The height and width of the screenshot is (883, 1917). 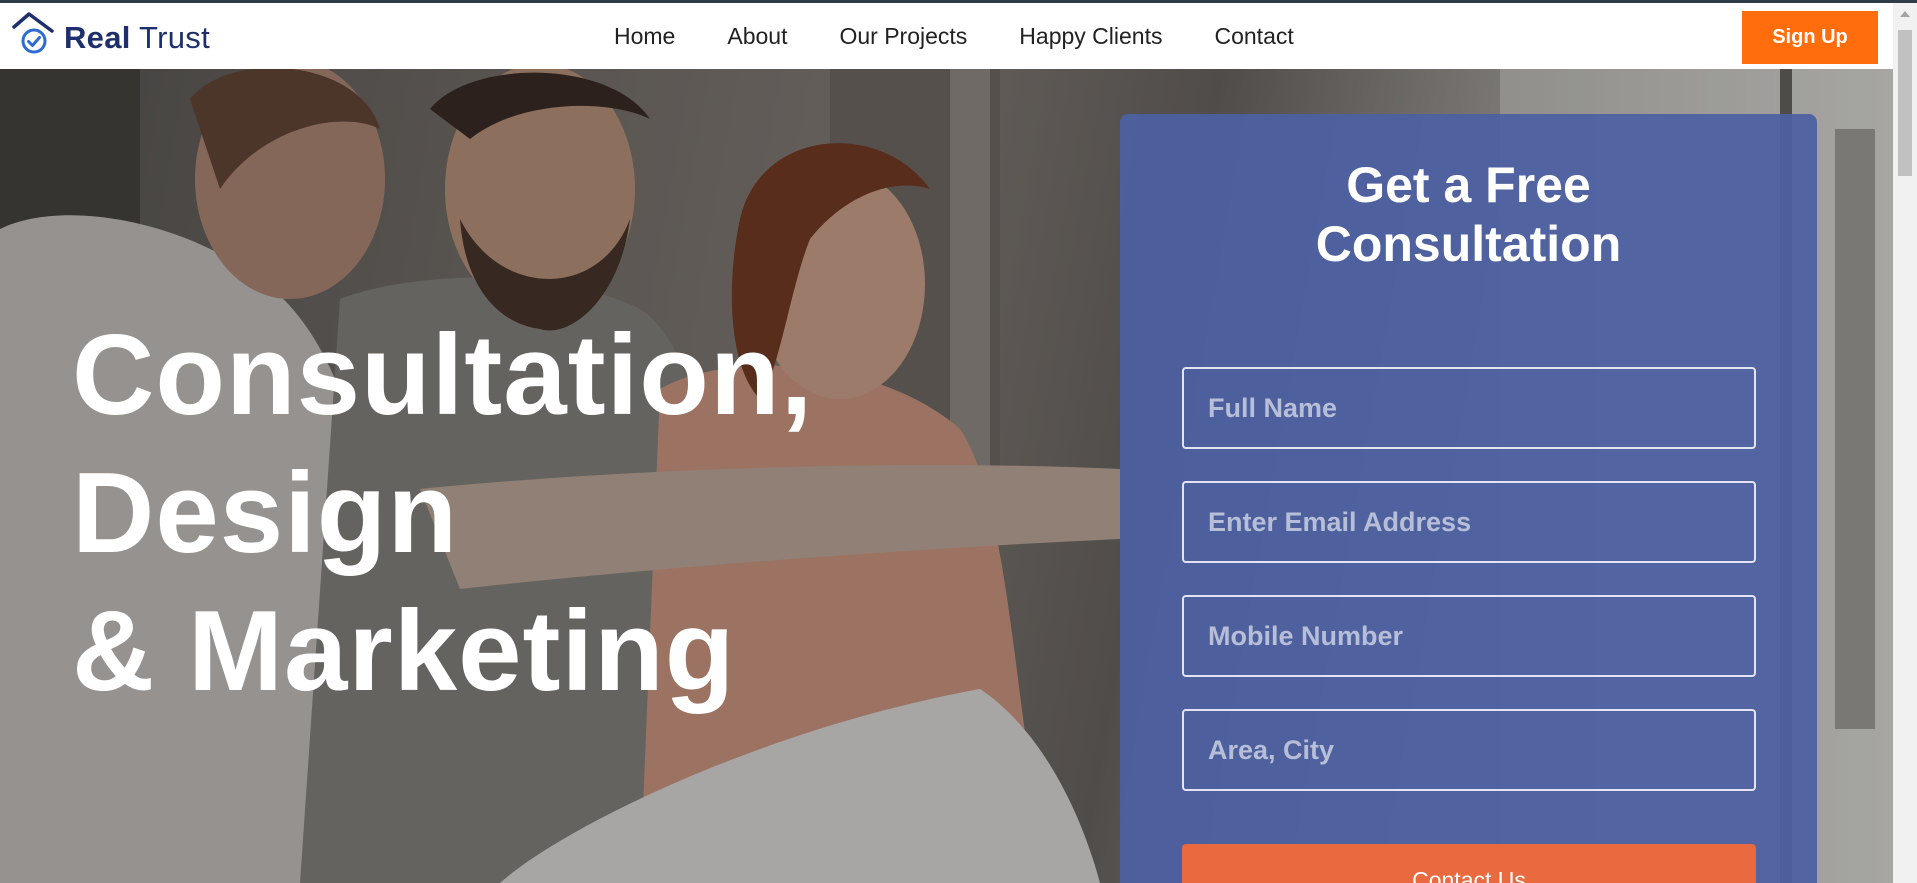 What do you see at coordinates (1905, 14) in the screenshot?
I see `scroll-up-arrow-icon` at bounding box center [1905, 14].